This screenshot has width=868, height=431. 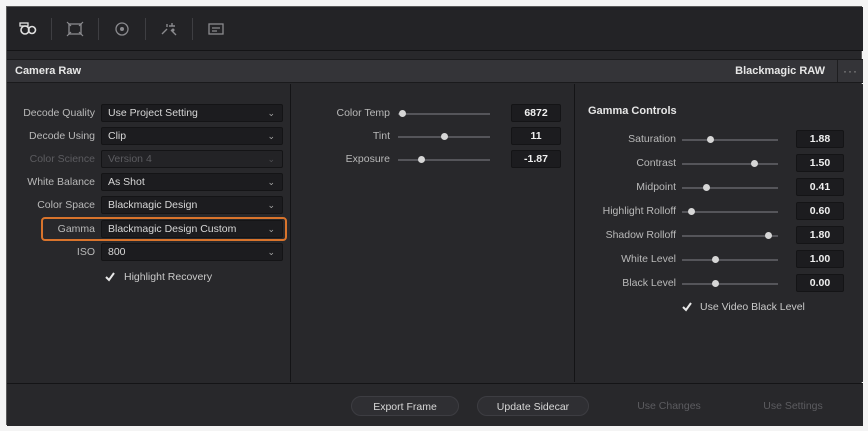 I want to click on white-balance-label: White Balance, so click(x=61, y=182).